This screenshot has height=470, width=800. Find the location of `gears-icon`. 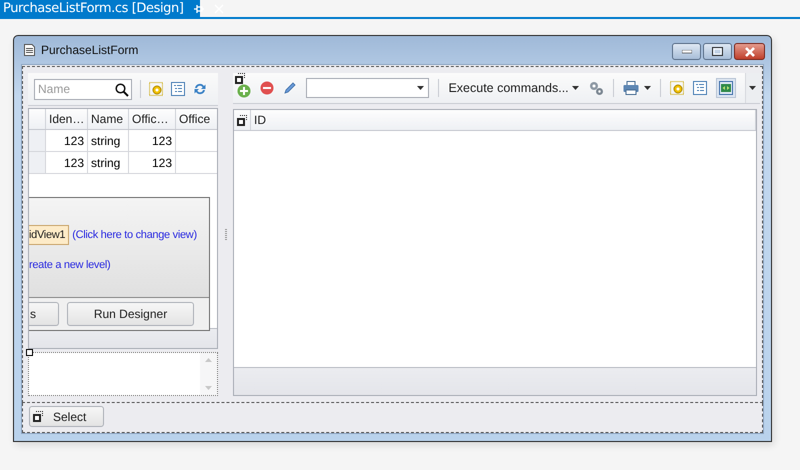

gears-icon is located at coordinates (596, 88).